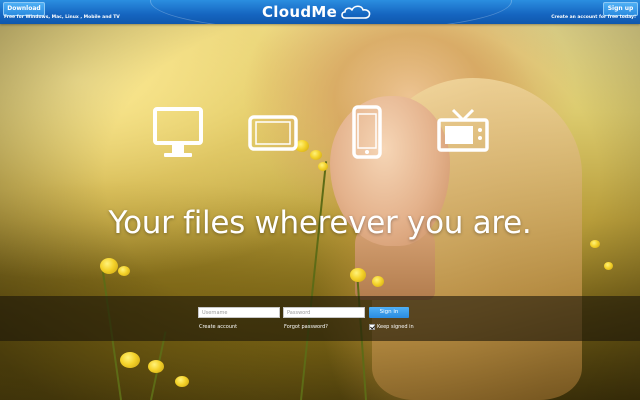 The height and width of the screenshot is (400, 640). I want to click on login-band, so click(320, 318).